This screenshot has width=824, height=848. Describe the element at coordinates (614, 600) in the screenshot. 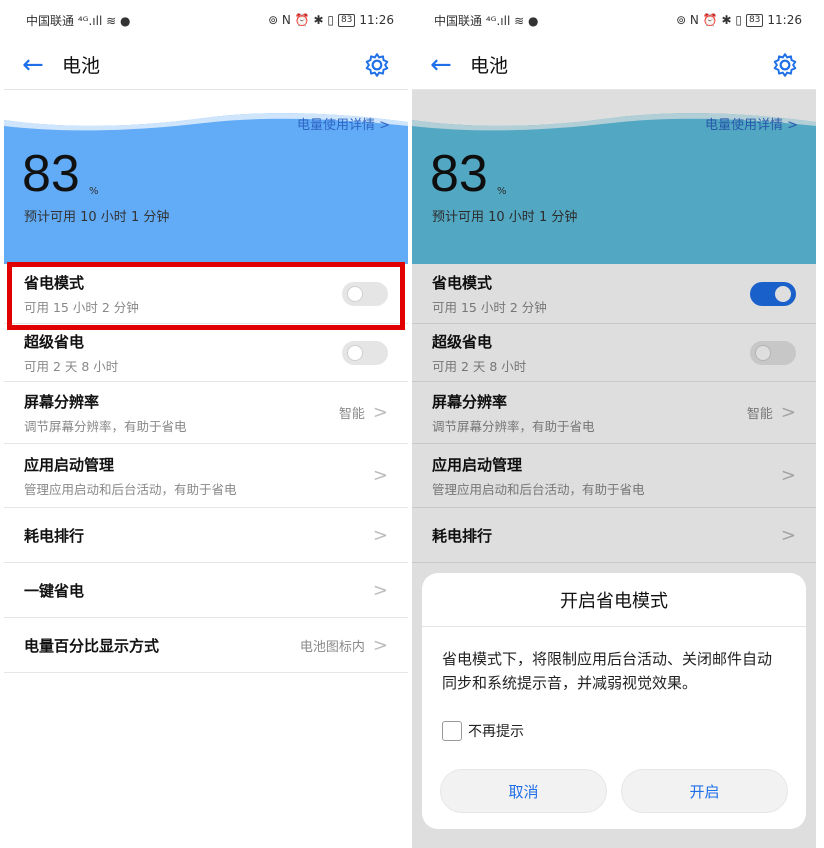

I see `dialog-title: 开启省电模式` at that location.